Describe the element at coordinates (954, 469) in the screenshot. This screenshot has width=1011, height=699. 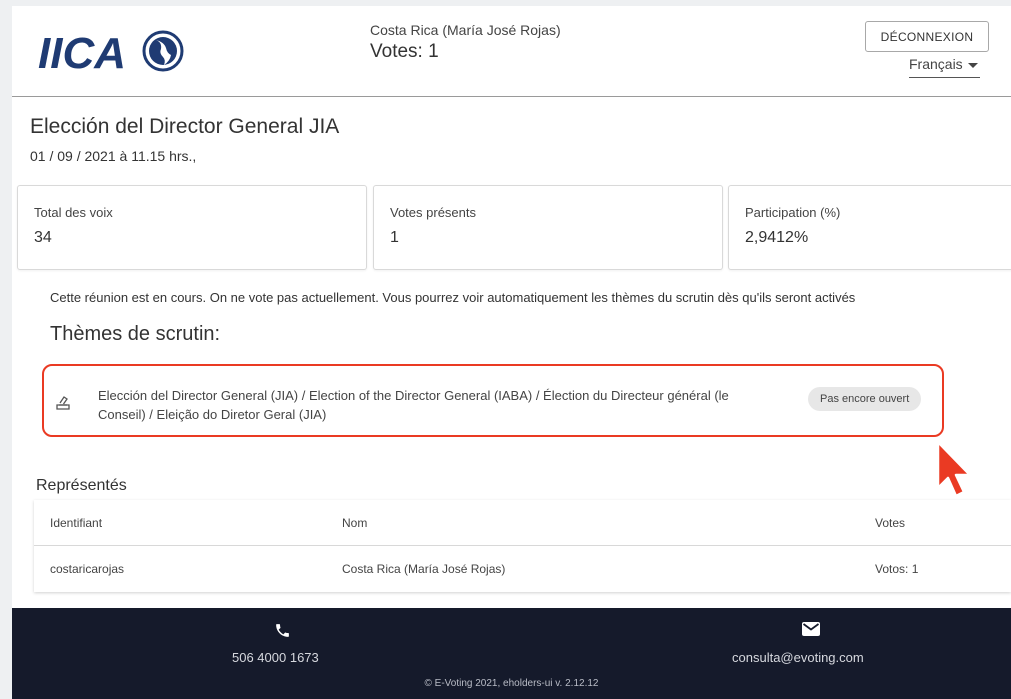
I see `pointer-arrow-icon` at that location.